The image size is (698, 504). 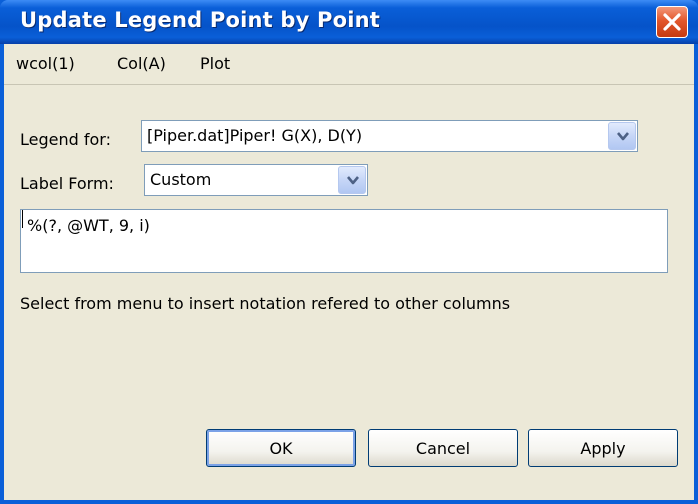 I want to click on expression-input: %(?, @WT, 9, i), so click(x=344, y=241).